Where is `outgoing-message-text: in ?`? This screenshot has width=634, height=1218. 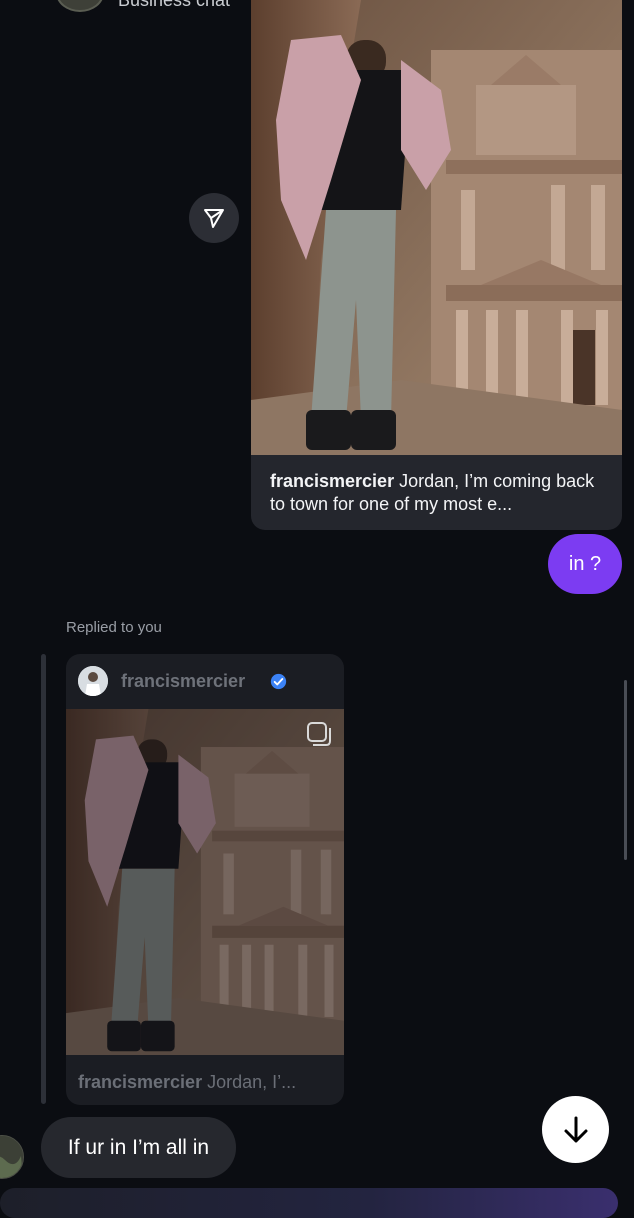 outgoing-message-text: in ? is located at coordinates (585, 563).